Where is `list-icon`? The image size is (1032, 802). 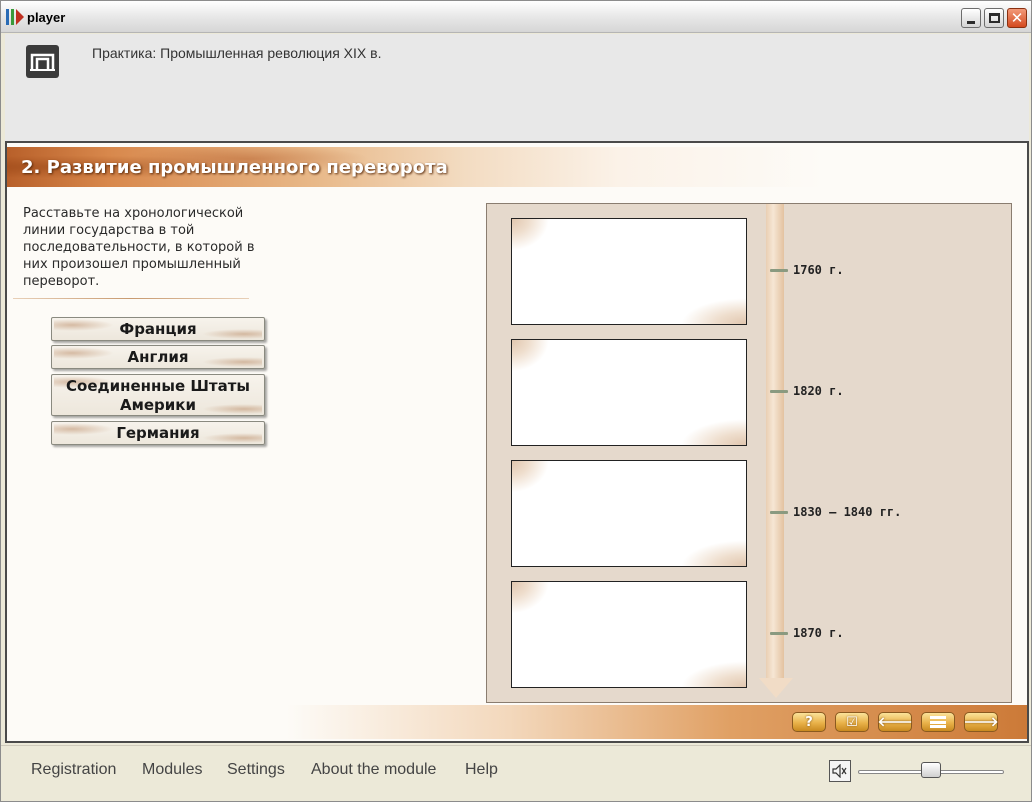
list-icon is located at coordinates (938, 722).